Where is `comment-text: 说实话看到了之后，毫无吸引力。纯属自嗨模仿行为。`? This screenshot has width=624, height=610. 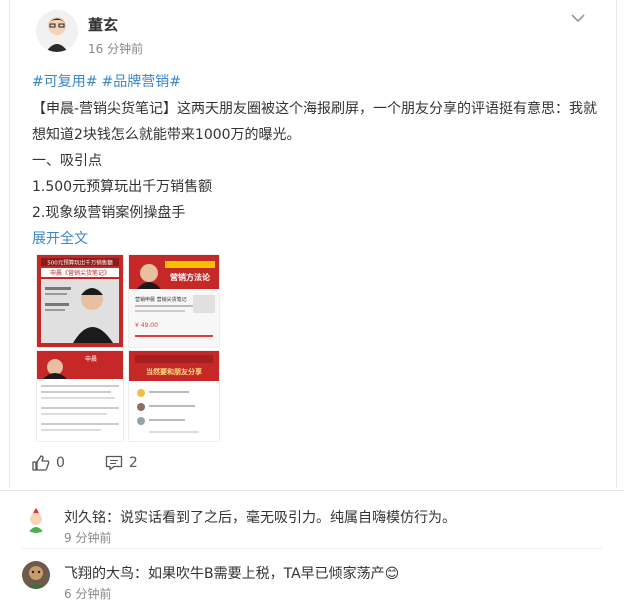
comment-text: 说实话看到了之后，毫无吸引力。纯属自嗨模仿行为。 is located at coordinates (288, 518).